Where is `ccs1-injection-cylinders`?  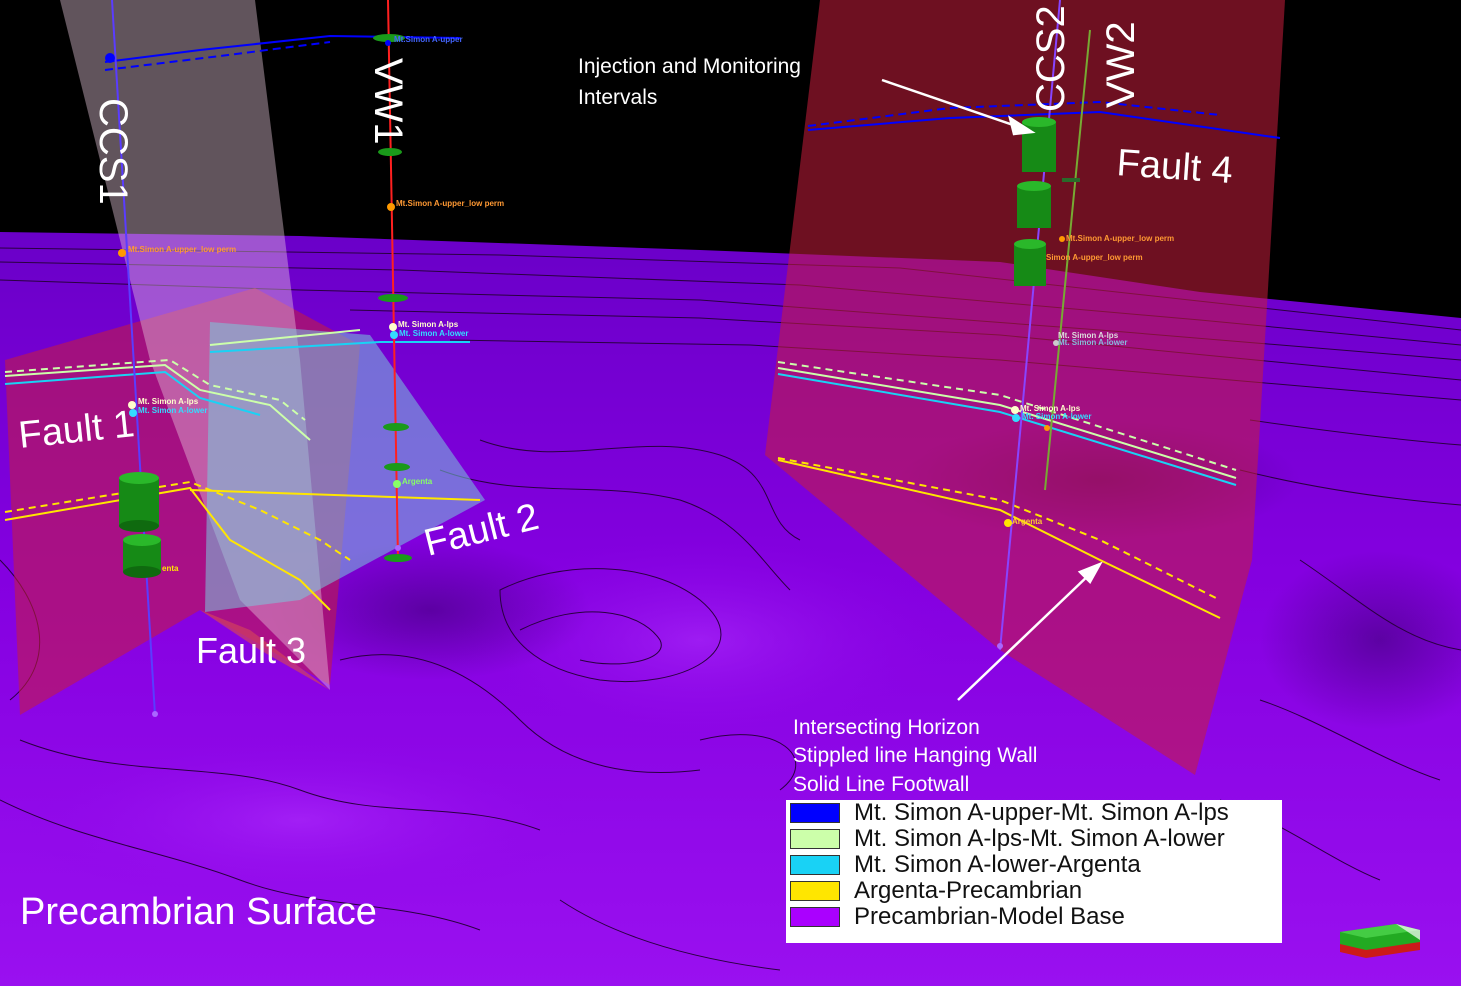 ccs1-injection-cylinders is located at coordinates (140, 525).